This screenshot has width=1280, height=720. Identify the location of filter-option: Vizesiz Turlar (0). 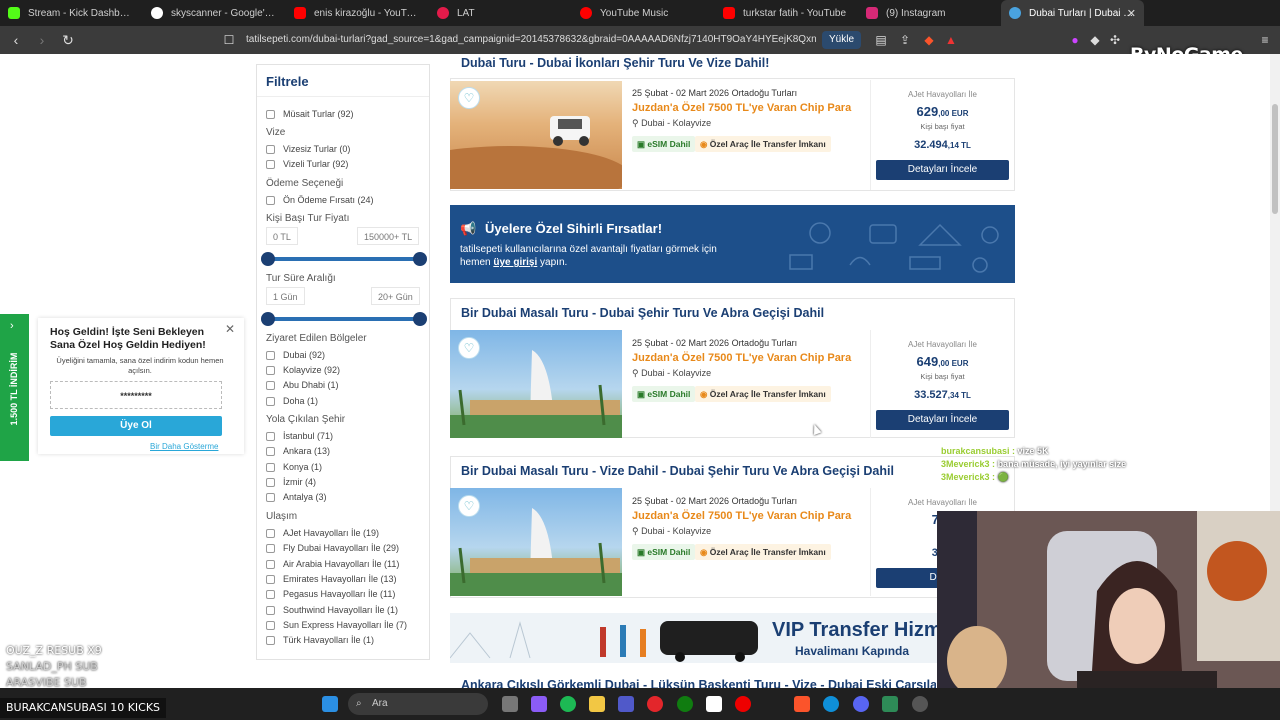
(308, 149).